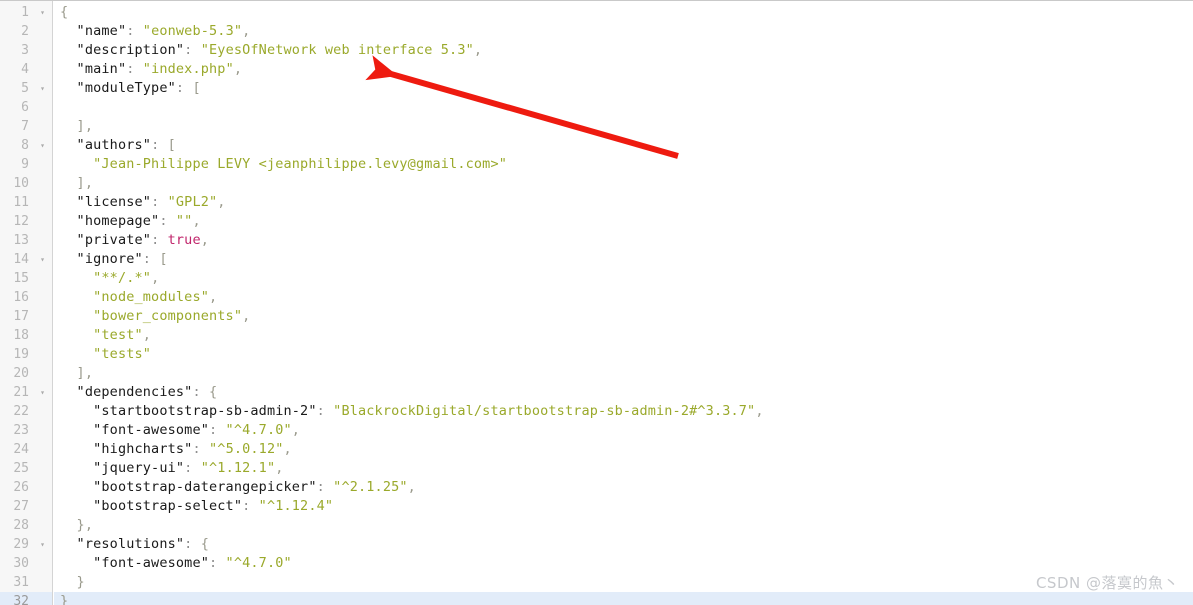  Describe the element at coordinates (64, 599) in the screenshot. I see `token-punc: }` at that location.